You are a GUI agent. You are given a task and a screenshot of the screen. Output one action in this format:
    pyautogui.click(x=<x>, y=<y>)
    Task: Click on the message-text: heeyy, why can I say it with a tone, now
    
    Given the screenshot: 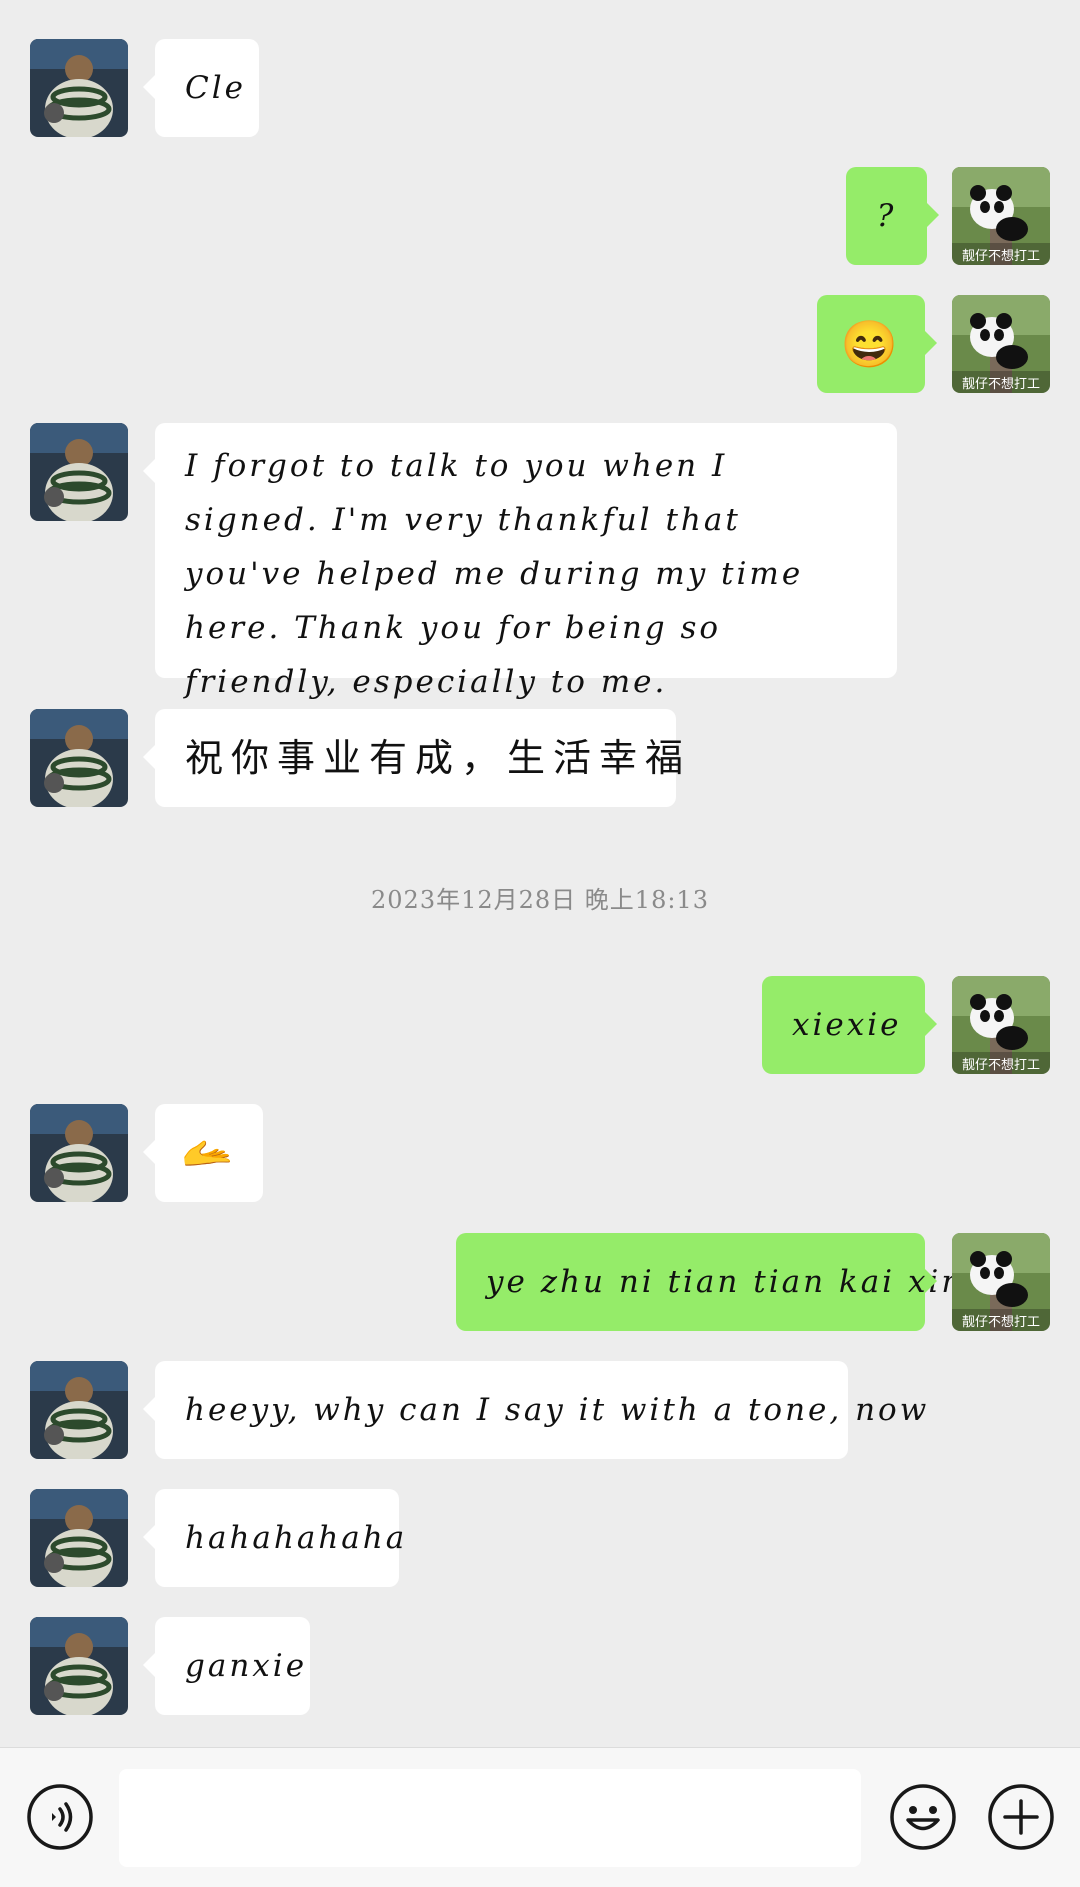 What is the action you would take?
    pyautogui.click(x=557, y=1410)
    